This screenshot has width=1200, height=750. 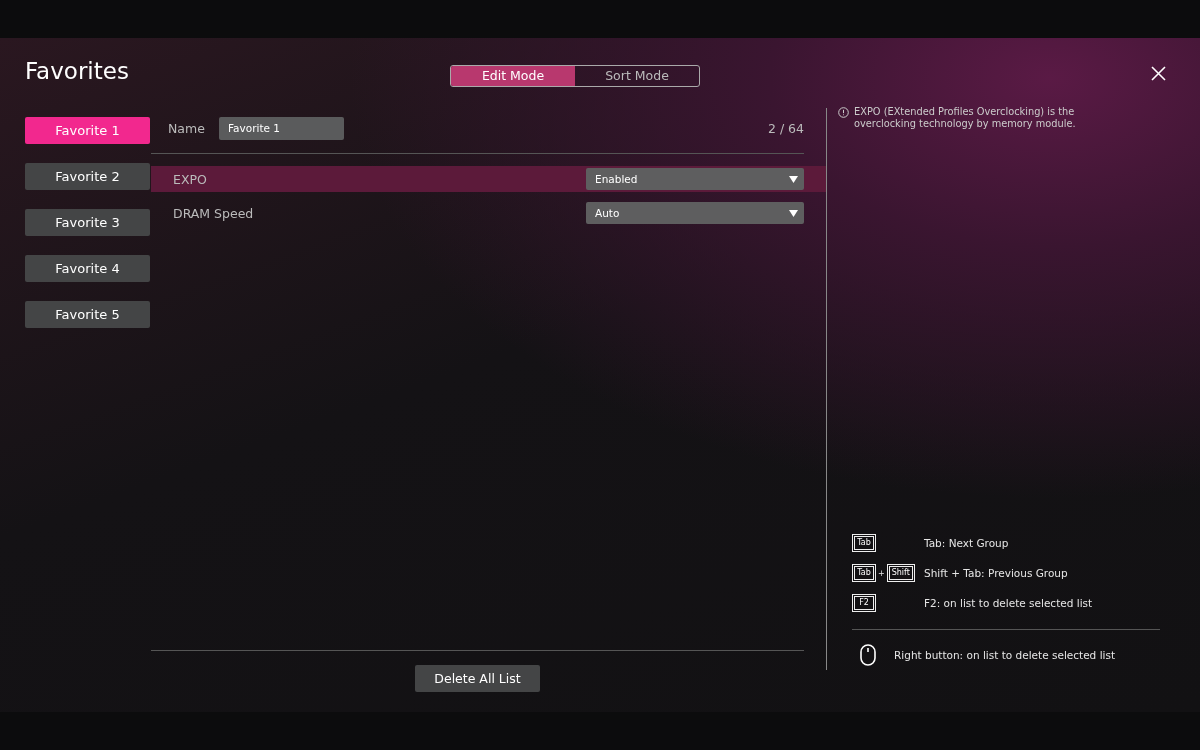 What do you see at coordinates (1008, 603) in the screenshot?
I see `shortcut-text: F2: on list to delete selected list` at bounding box center [1008, 603].